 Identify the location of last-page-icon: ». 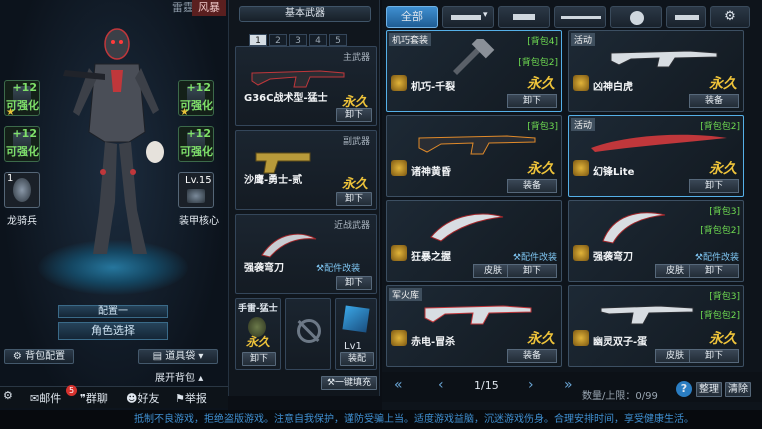
(568, 385).